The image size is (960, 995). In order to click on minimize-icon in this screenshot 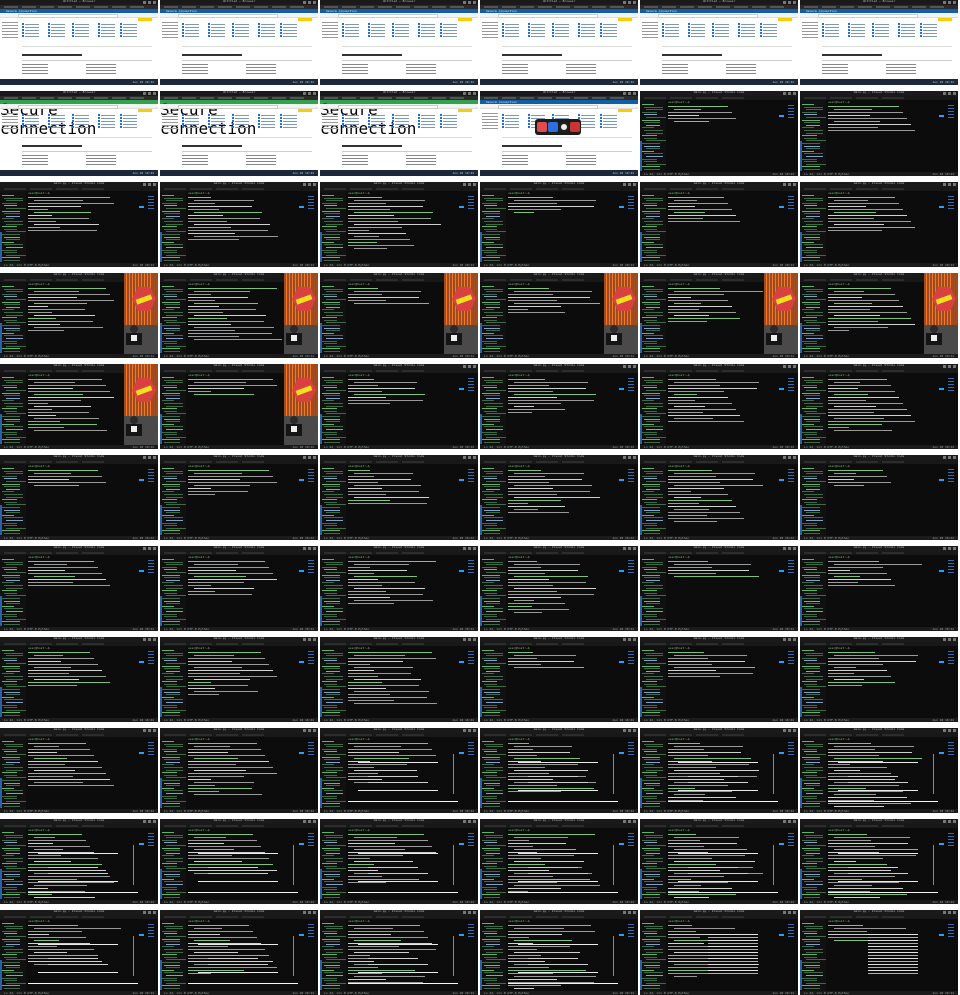, I will do `click(314, 639)`.